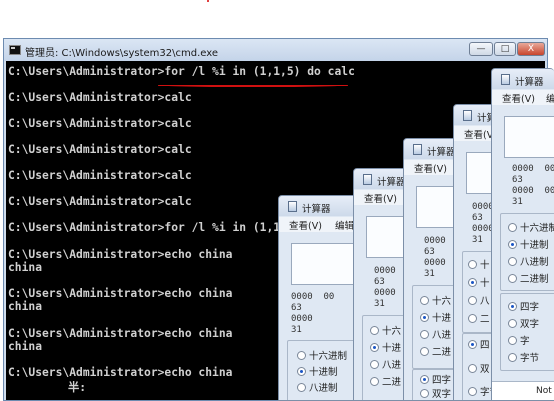 This screenshot has height=401, width=554. I want to click on minimize-button: —, so click(481, 49).